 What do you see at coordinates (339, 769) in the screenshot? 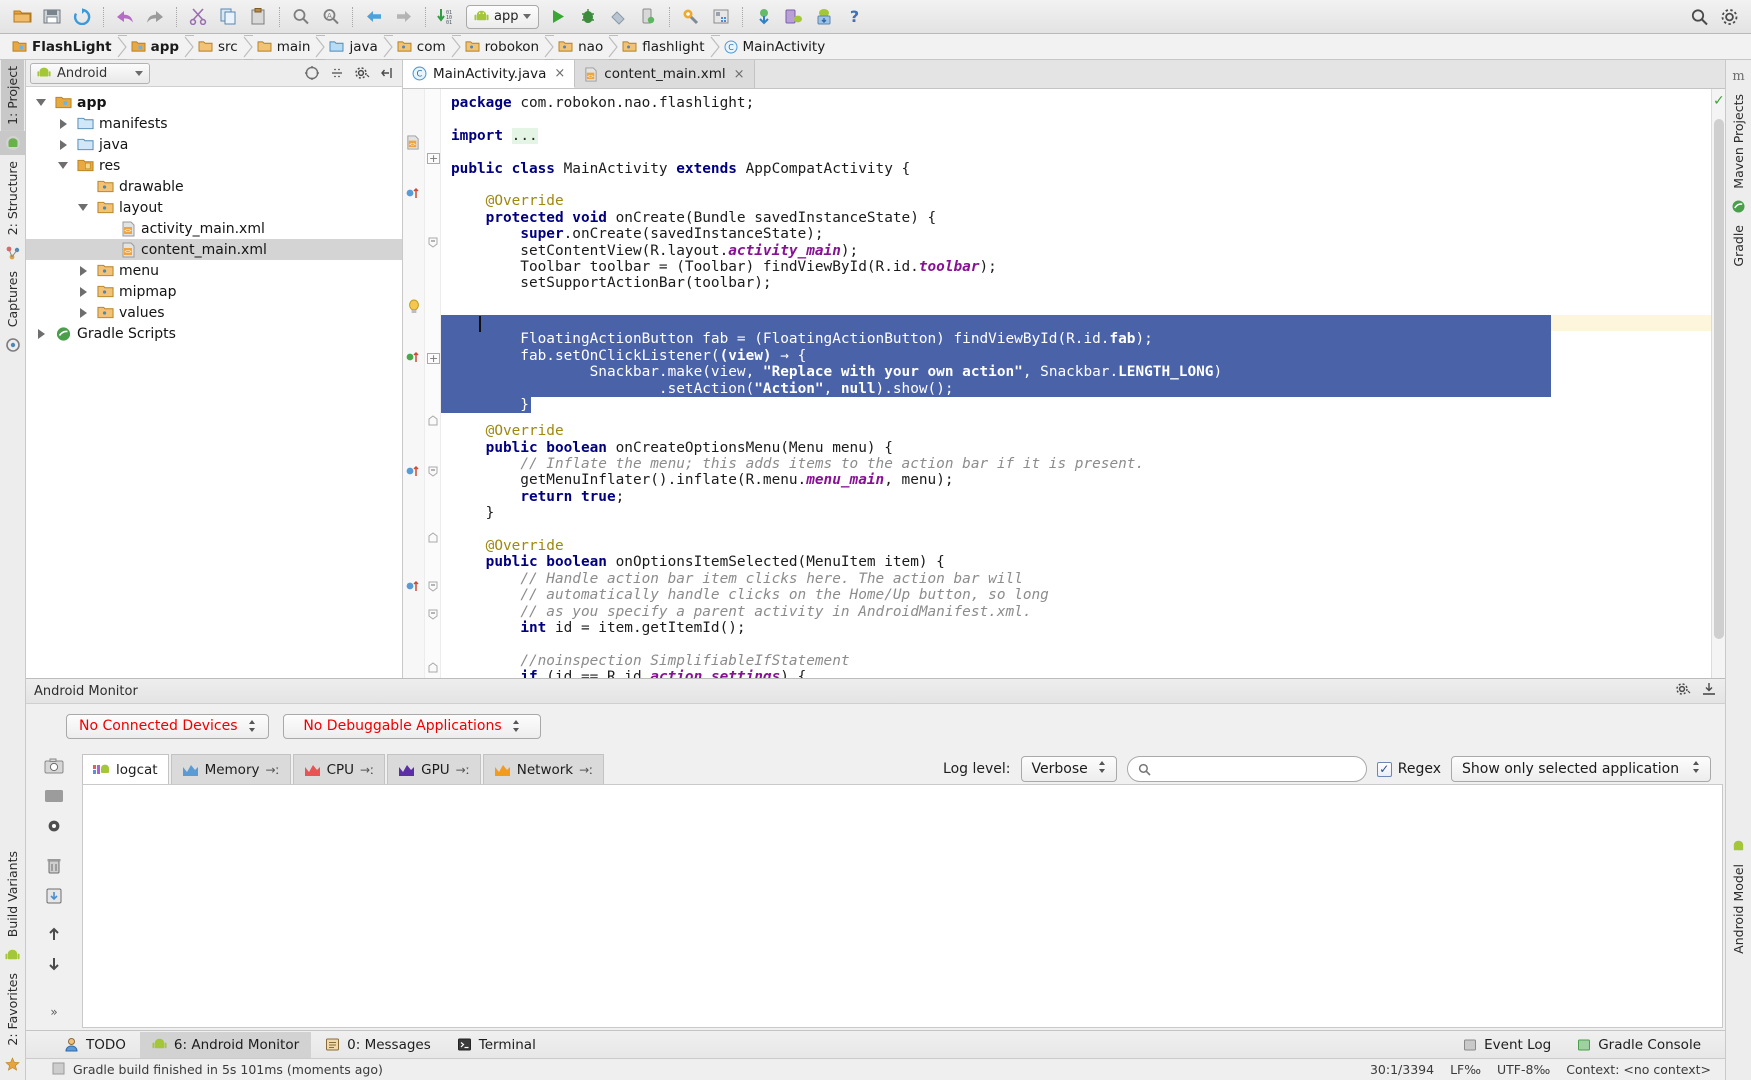
I see `tab-cpu: CPU →ː` at bounding box center [339, 769].